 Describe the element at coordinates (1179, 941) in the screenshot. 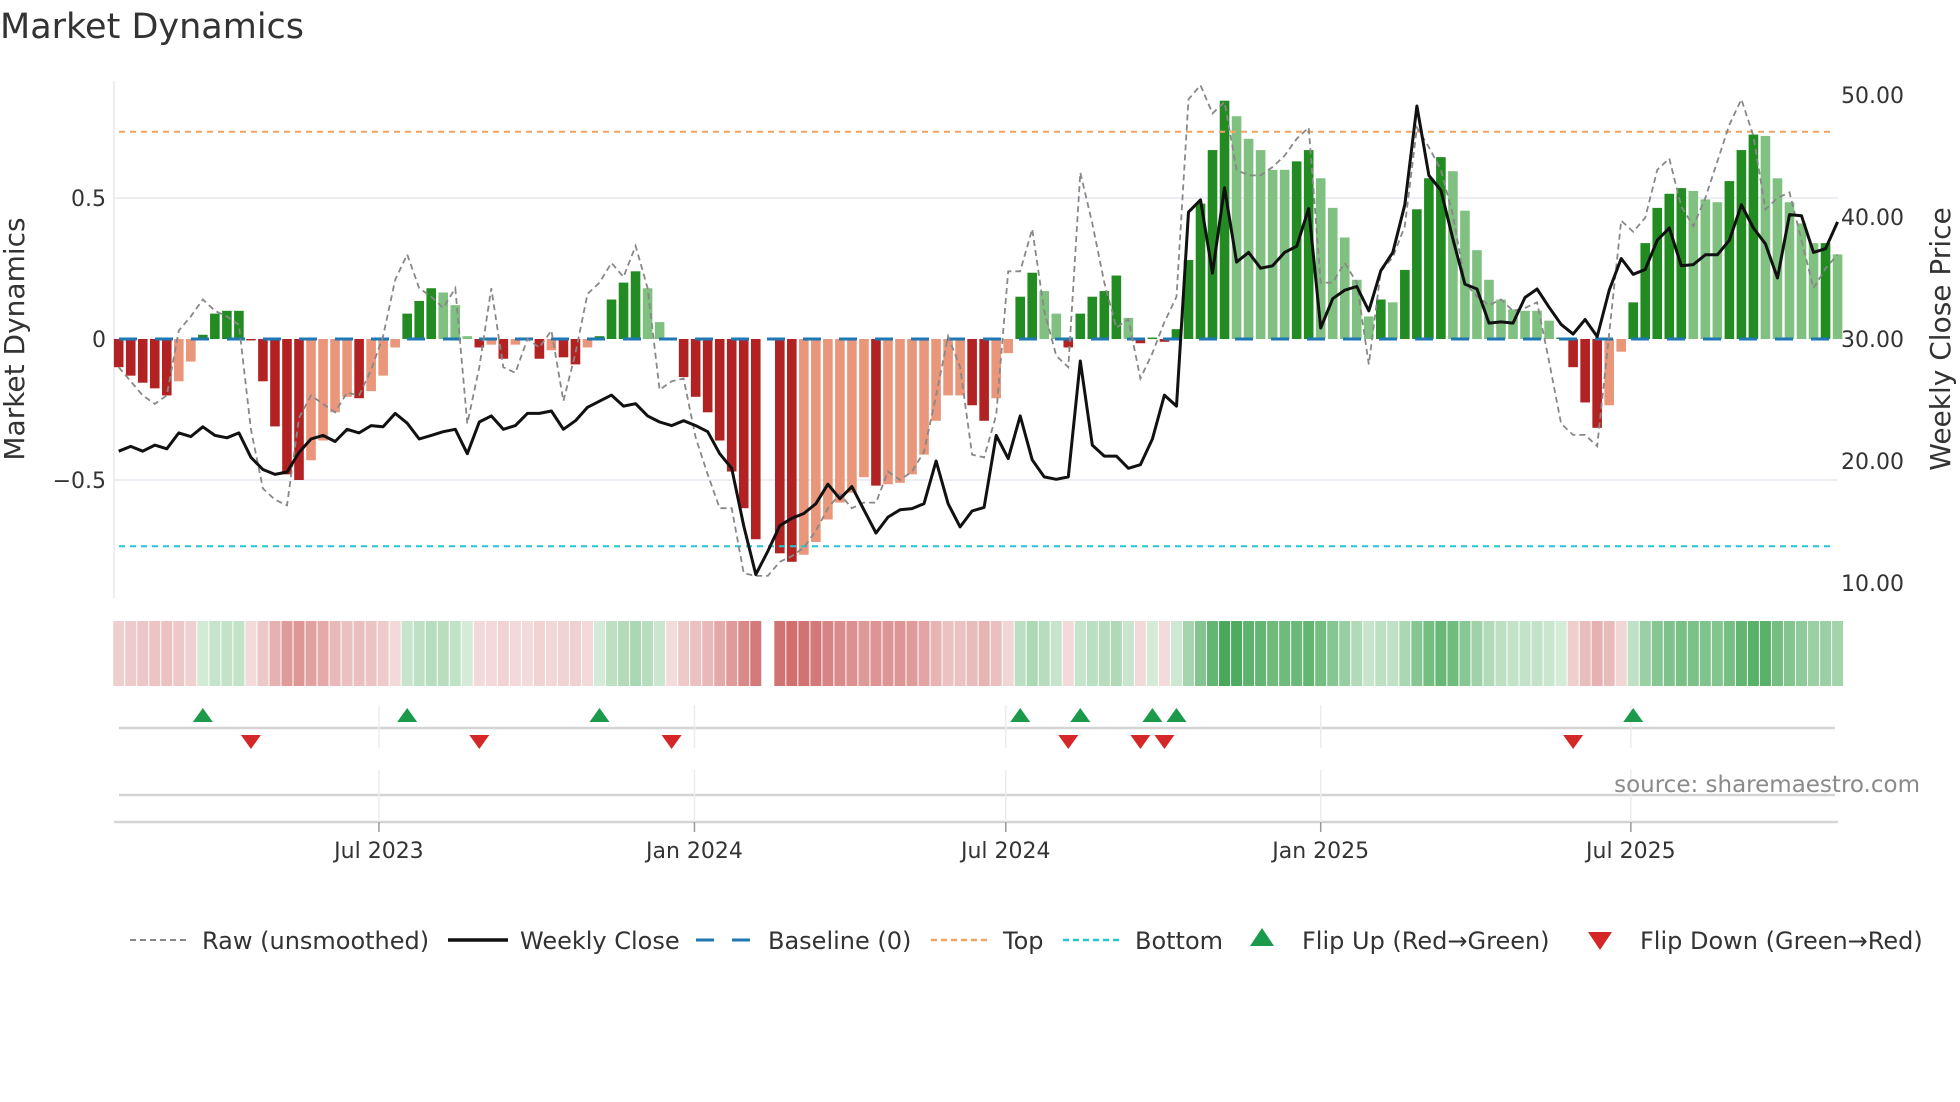

I see `legend-label: Bottom` at that location.